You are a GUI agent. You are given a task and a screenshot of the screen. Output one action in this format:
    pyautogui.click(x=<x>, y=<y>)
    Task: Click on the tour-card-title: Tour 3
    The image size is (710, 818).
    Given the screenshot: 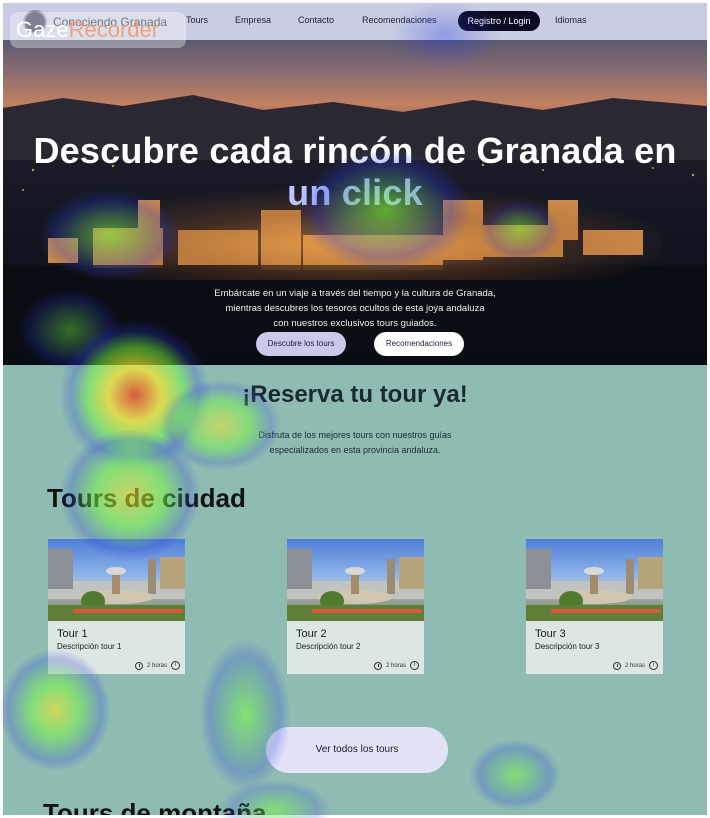 What is the action you would take?
    pyautogui.click(x=550, y=634)
    